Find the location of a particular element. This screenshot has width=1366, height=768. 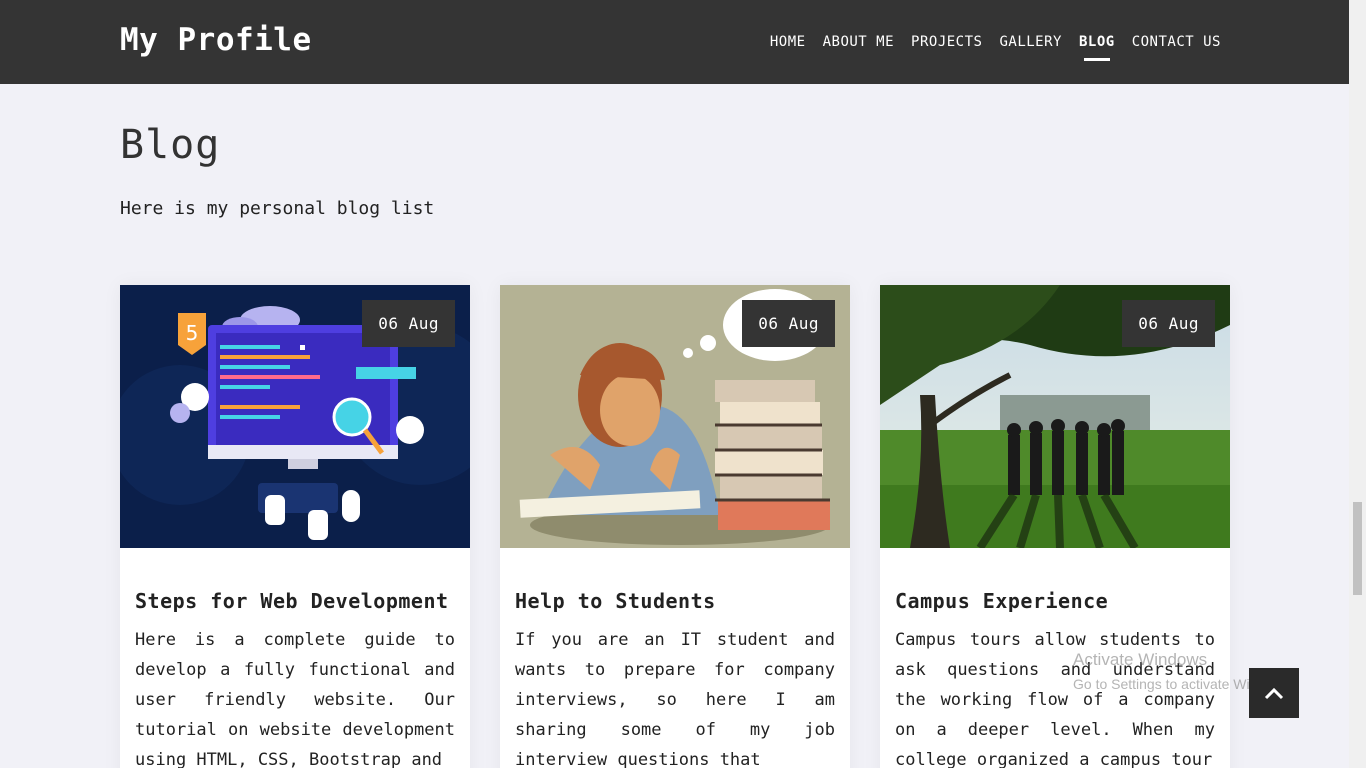

svg-text: 5 is located at coordinates (192, 333).